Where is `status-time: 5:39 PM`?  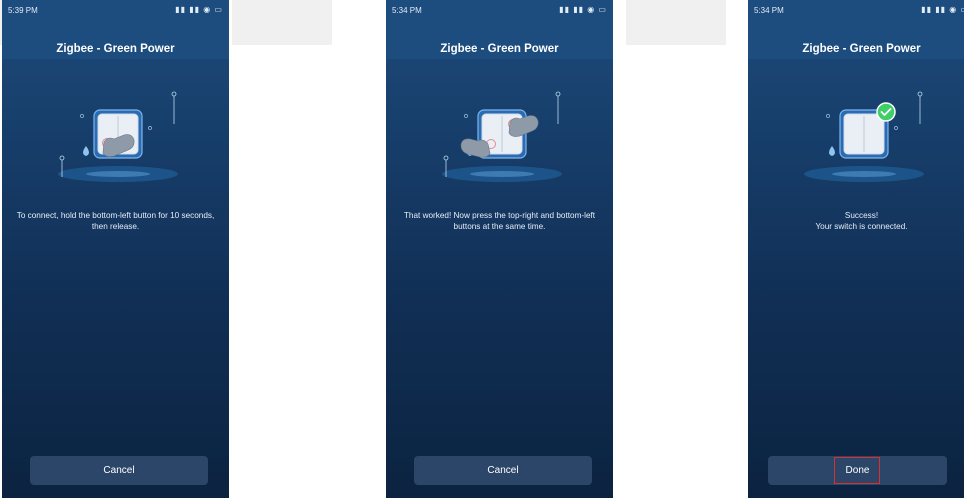 status-time: 5:39 PM is located at coordinates (23, 10).